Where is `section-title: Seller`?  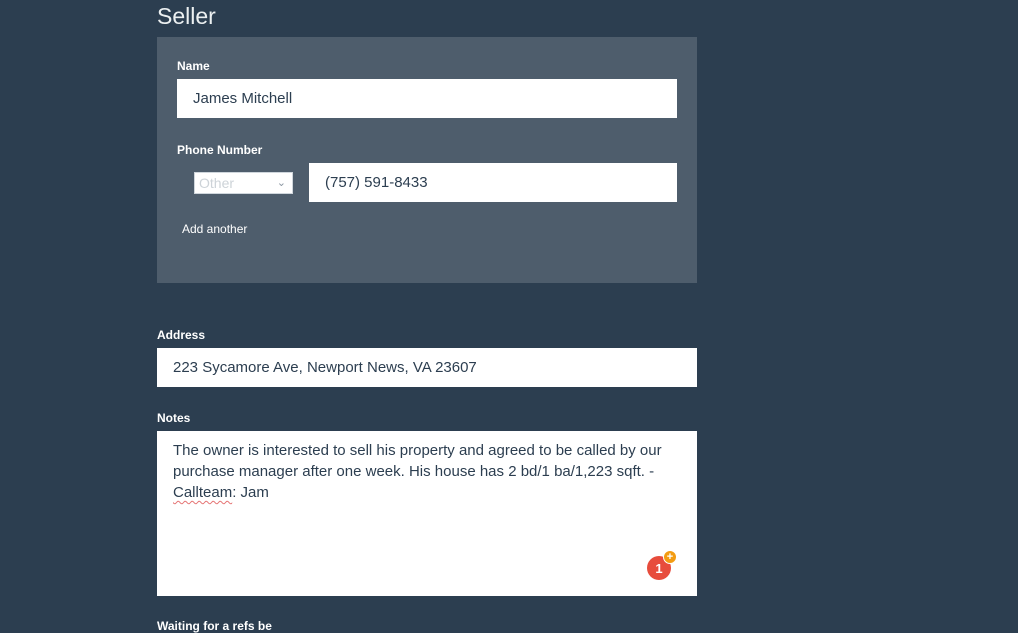
section-title: Seller is located at coordinates (186, 16).